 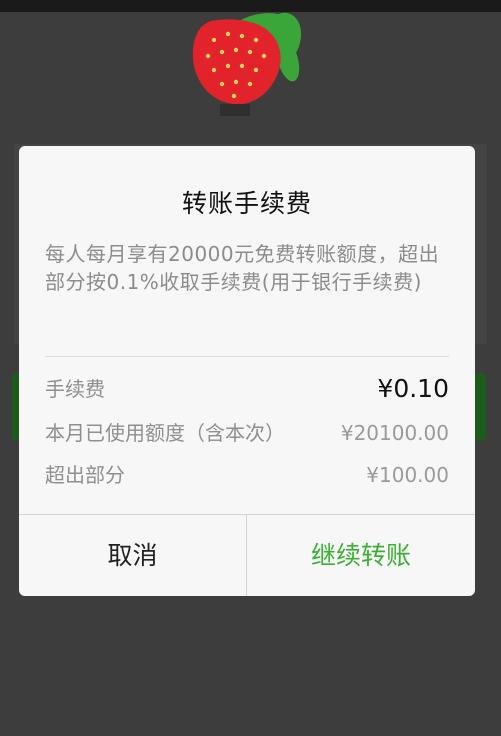 What do you see at coordinates (247, 389) in the screenshot?
I see `fee-row: 手续费 ¥0.10` at bounding box center [247, 389].